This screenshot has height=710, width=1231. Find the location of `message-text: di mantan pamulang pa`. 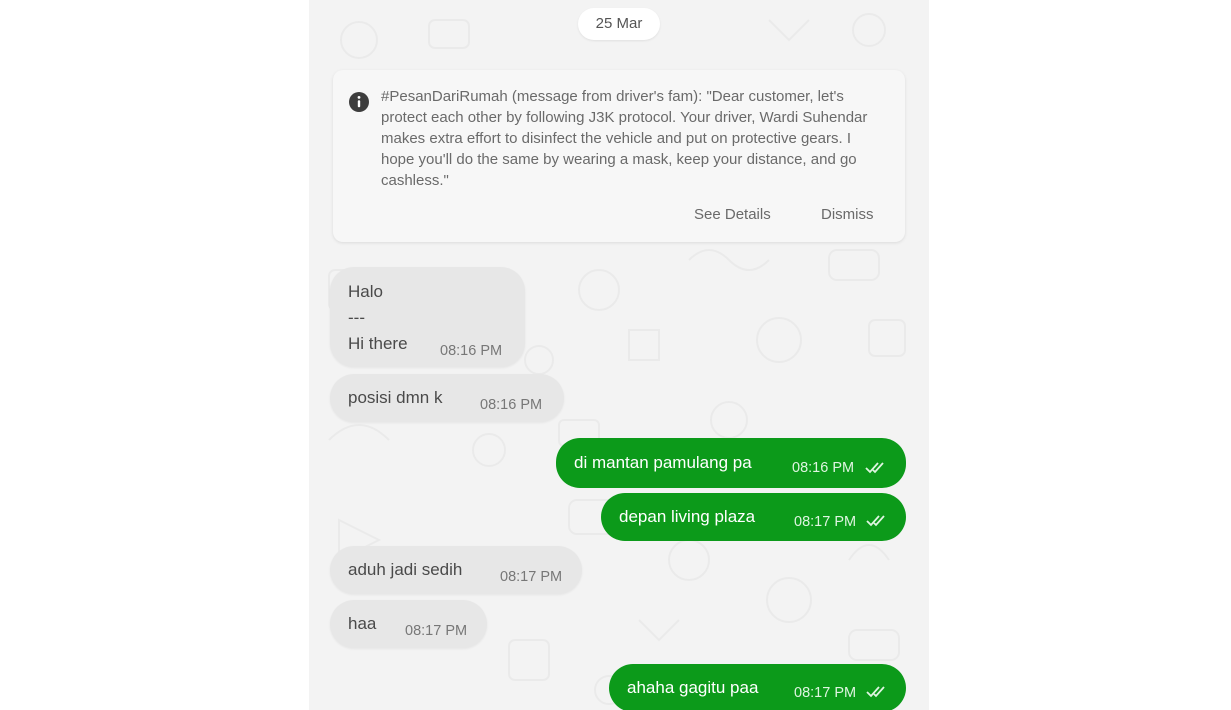

message-text: di mantan pamulang pa is located at coordinates (663, 462).